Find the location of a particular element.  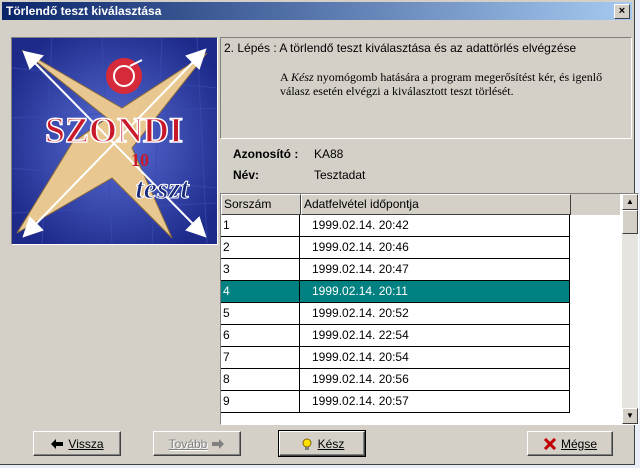

person-info: Azonosító : KA88 Név: Tesztadat is located at coordinates (426, 165).